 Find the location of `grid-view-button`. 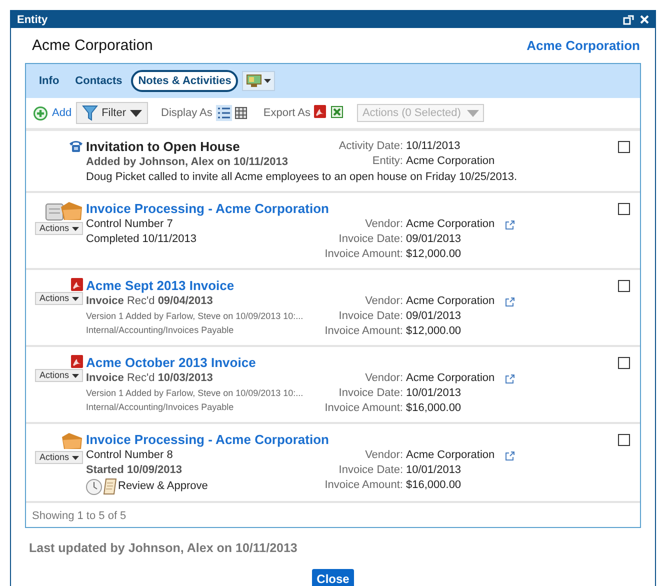

grid-view-button is located at coordinates (241, 112).